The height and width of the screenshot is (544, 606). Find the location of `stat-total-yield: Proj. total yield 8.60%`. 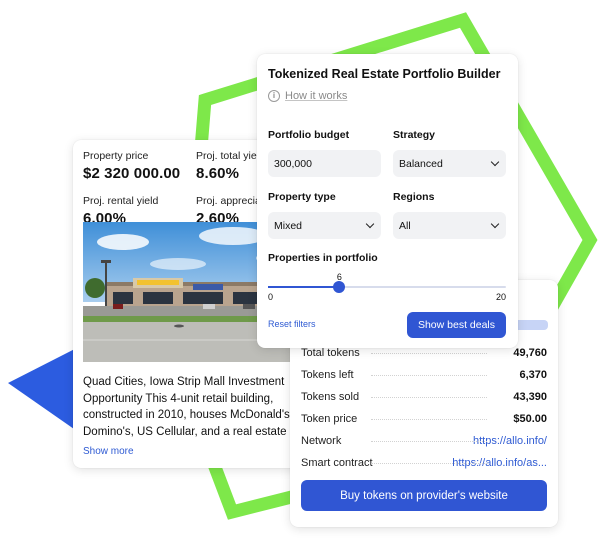

stat-total-yield: Proj. total yield 8.60% is located at coordinates (230, 166).